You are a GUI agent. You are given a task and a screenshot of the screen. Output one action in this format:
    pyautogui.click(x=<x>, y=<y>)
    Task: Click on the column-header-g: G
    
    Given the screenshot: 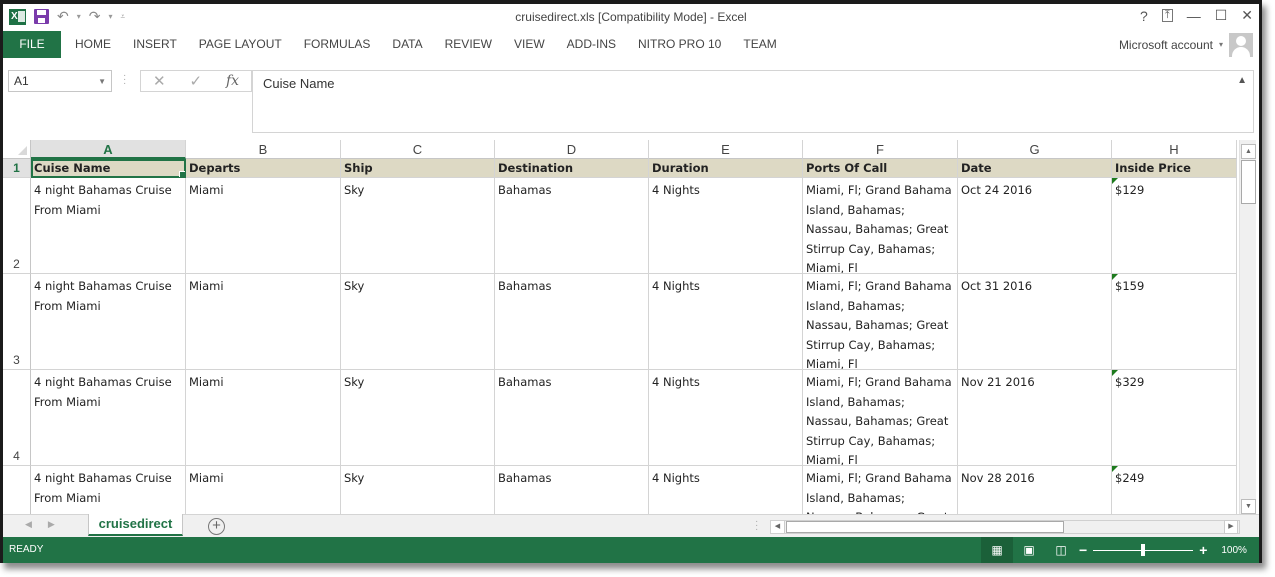 What is the action you would take?
    pyautogui.click(x=1035, y=149)
    